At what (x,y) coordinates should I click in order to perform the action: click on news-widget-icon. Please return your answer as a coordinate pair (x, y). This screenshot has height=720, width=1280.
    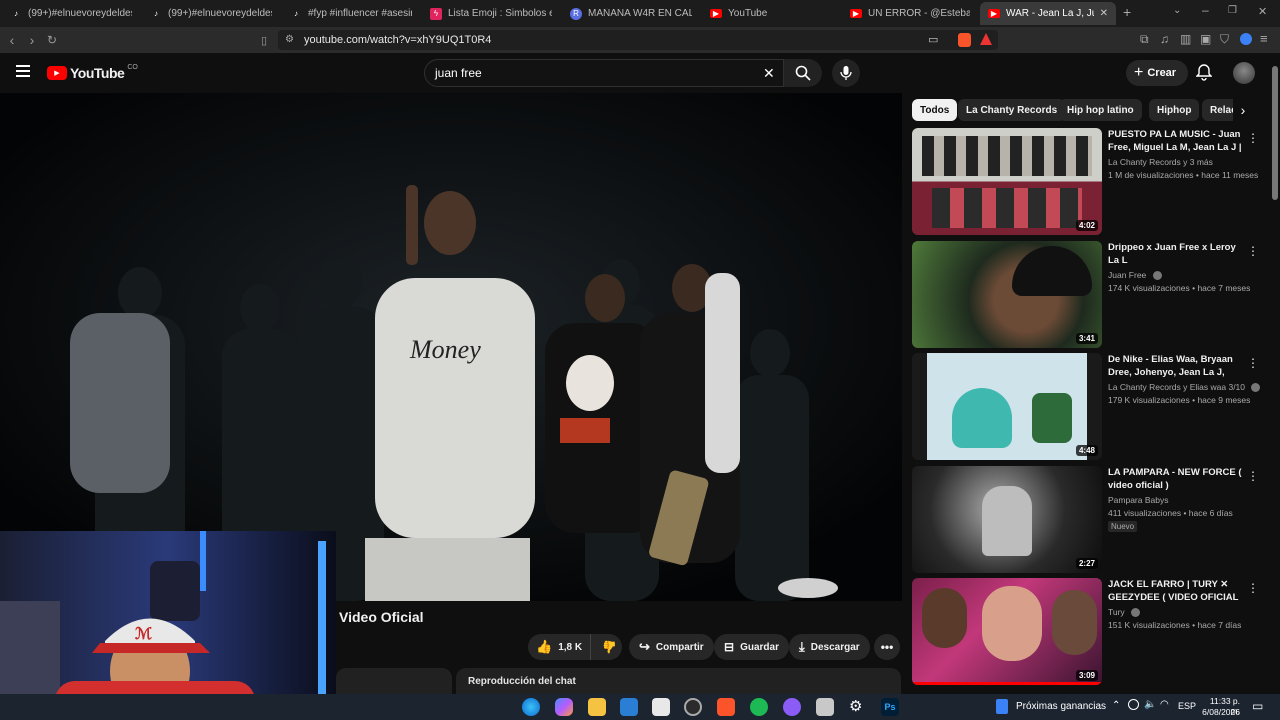
    Looking at the image, I should click on (1002, 706).